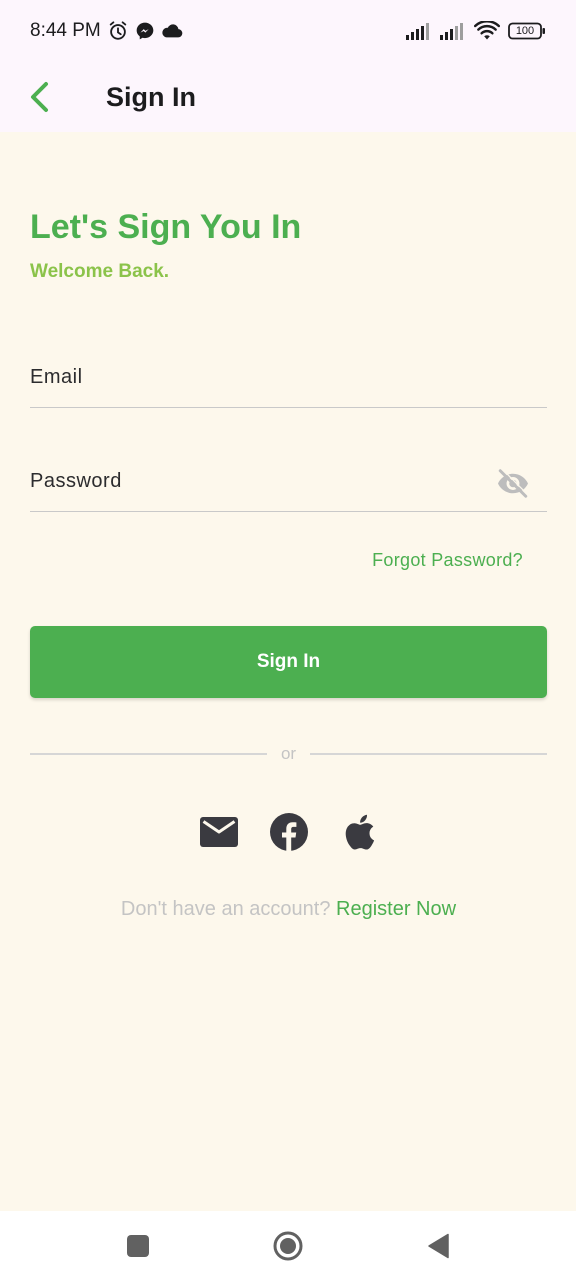 This screenshot has width=576, height=1280. Describe the element at coordinates (487, 30) in the screenshot. I see `wifi-icon` at that location.